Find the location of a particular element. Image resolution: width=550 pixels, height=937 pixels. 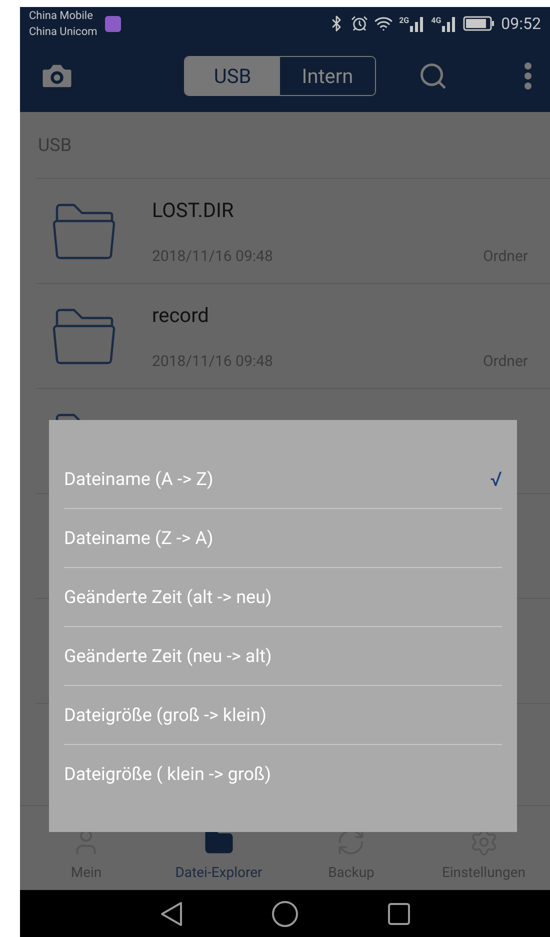

file-name: record is located at coordinates (181, 315).